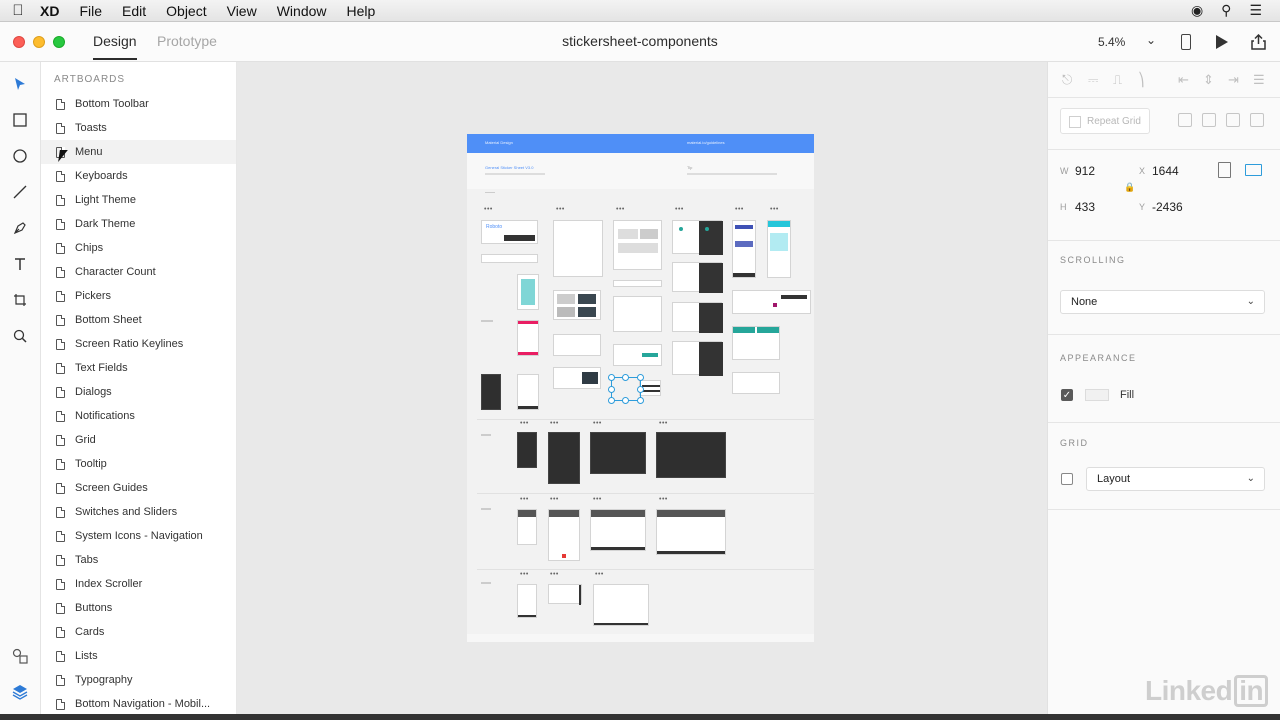 This screenshot has height=720, width=1280. I want to click on align-left-icon: ⇤, so click(1184, 79).